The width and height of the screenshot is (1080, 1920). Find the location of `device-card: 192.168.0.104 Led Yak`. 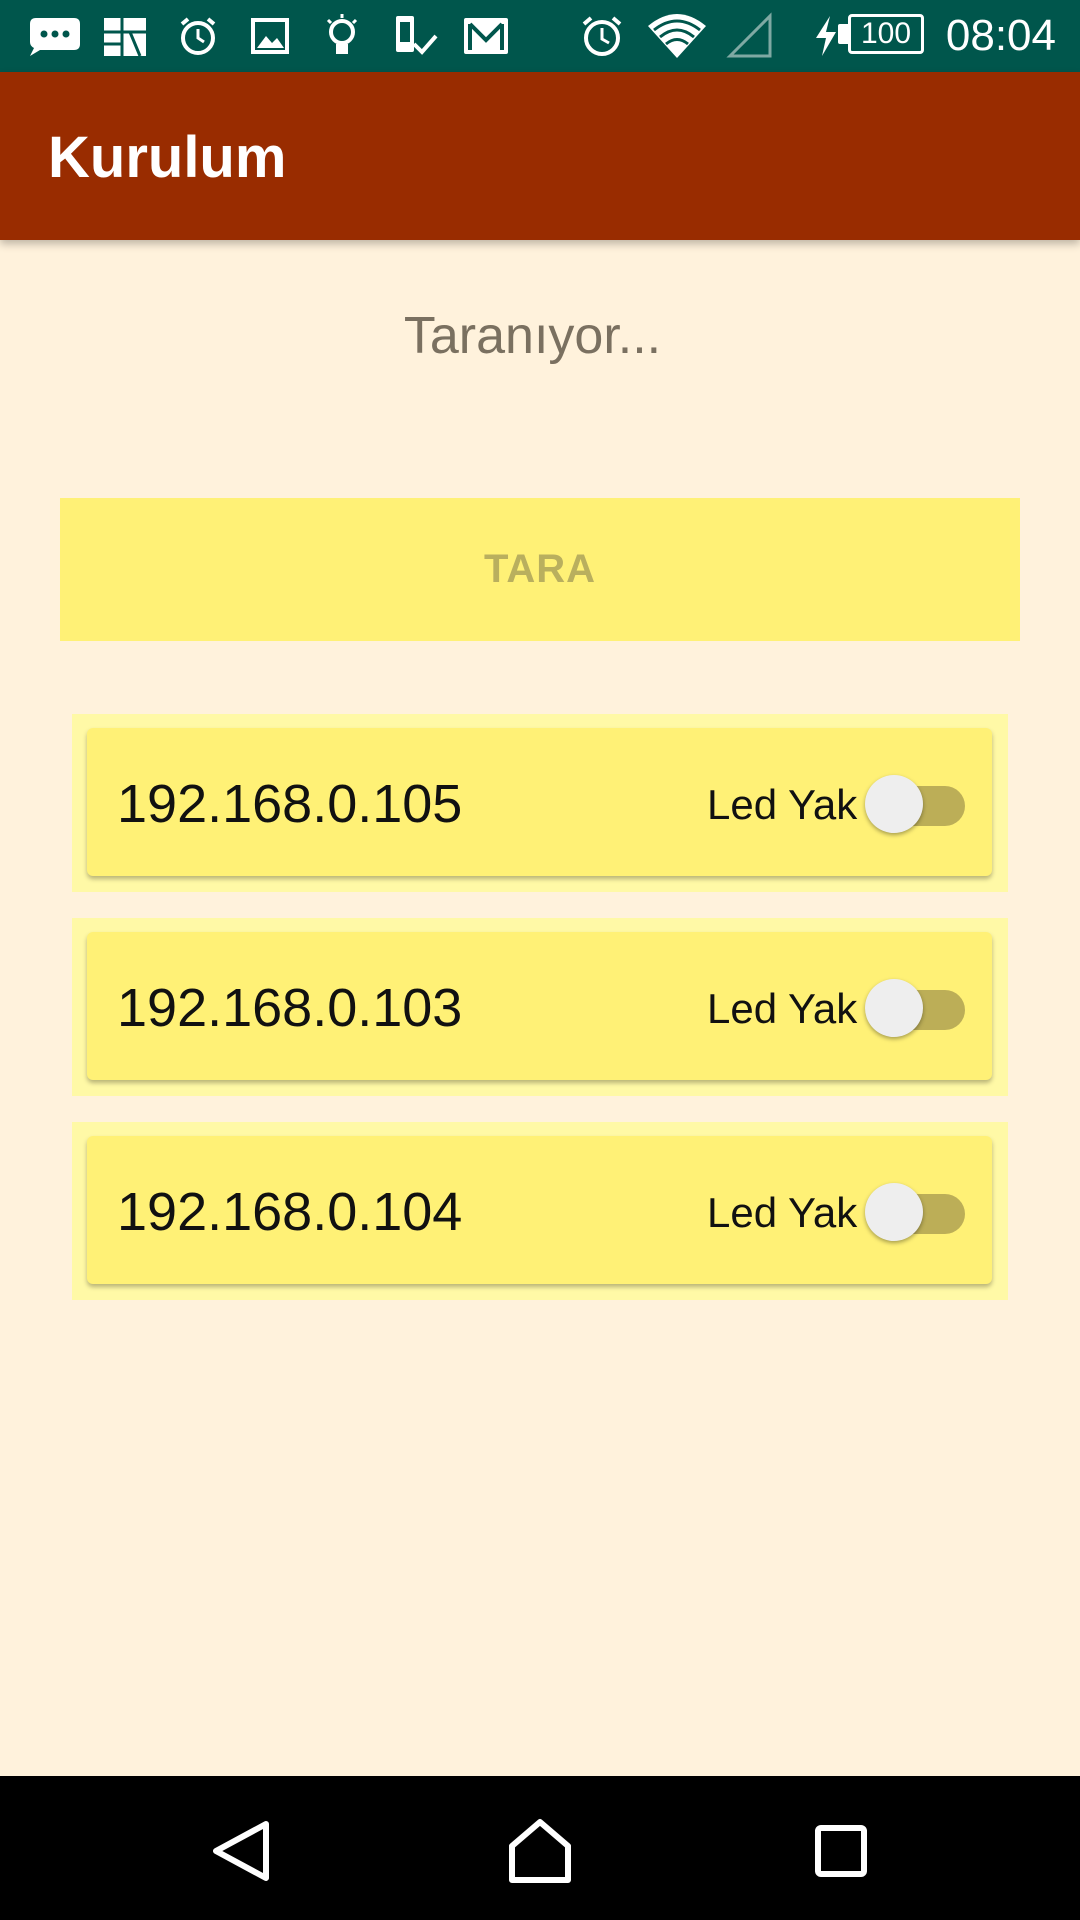

device-card: 192.168.0.104 Led Yak is located at coordinates (539, 1210).